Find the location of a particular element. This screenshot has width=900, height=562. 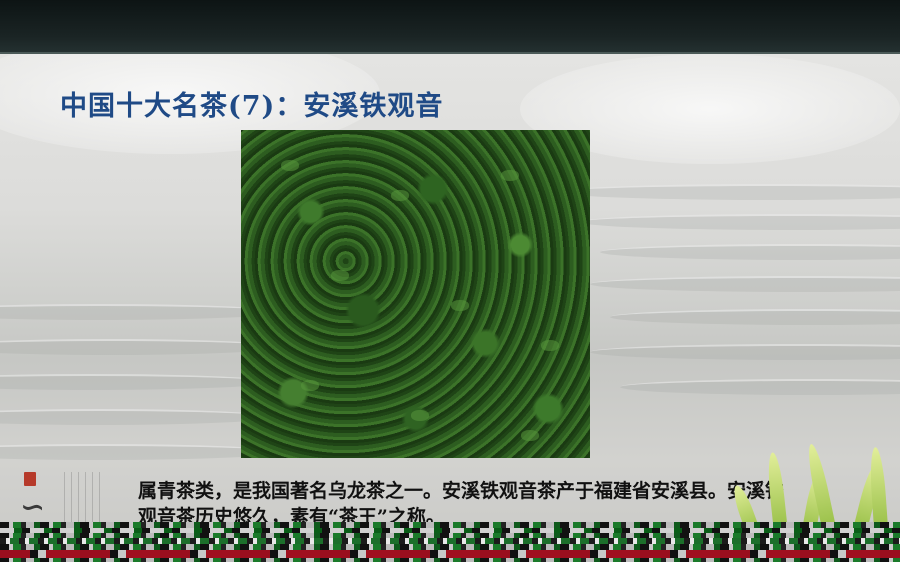

slide-title: 中国十大名茶(7)：安溪铁观音 is located at coordinates (252, 106).